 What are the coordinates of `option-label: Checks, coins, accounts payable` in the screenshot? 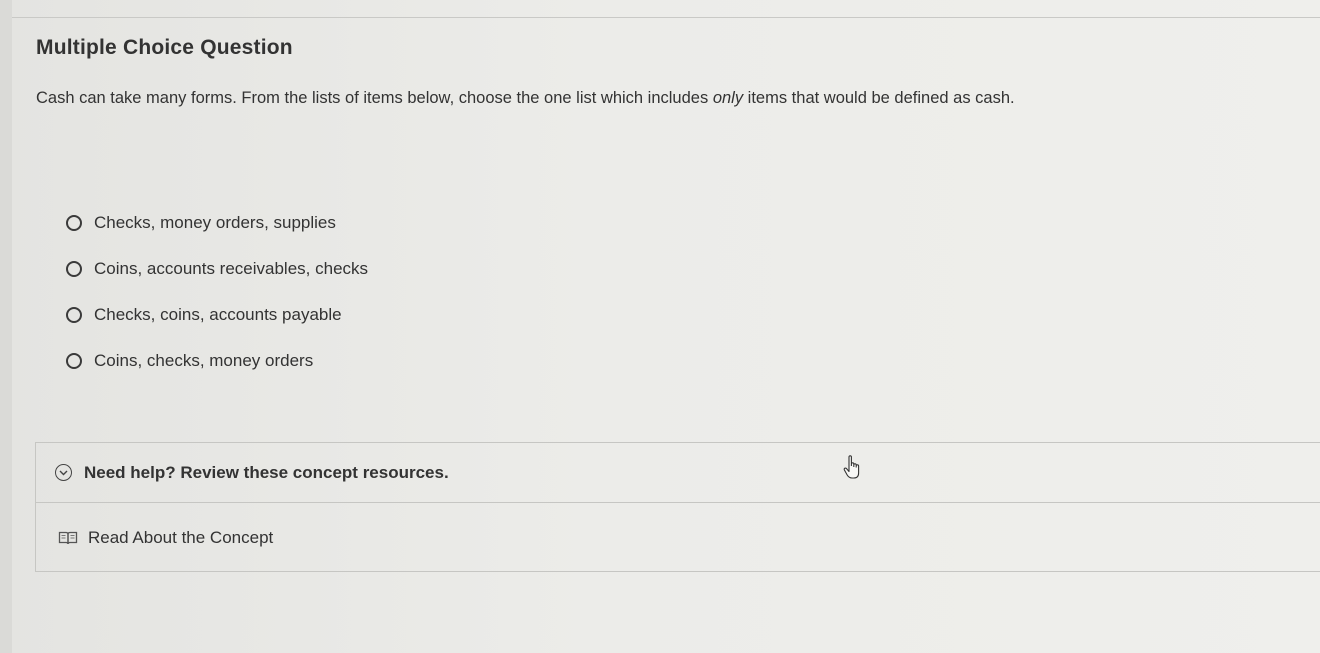 It's located at (218, 314).